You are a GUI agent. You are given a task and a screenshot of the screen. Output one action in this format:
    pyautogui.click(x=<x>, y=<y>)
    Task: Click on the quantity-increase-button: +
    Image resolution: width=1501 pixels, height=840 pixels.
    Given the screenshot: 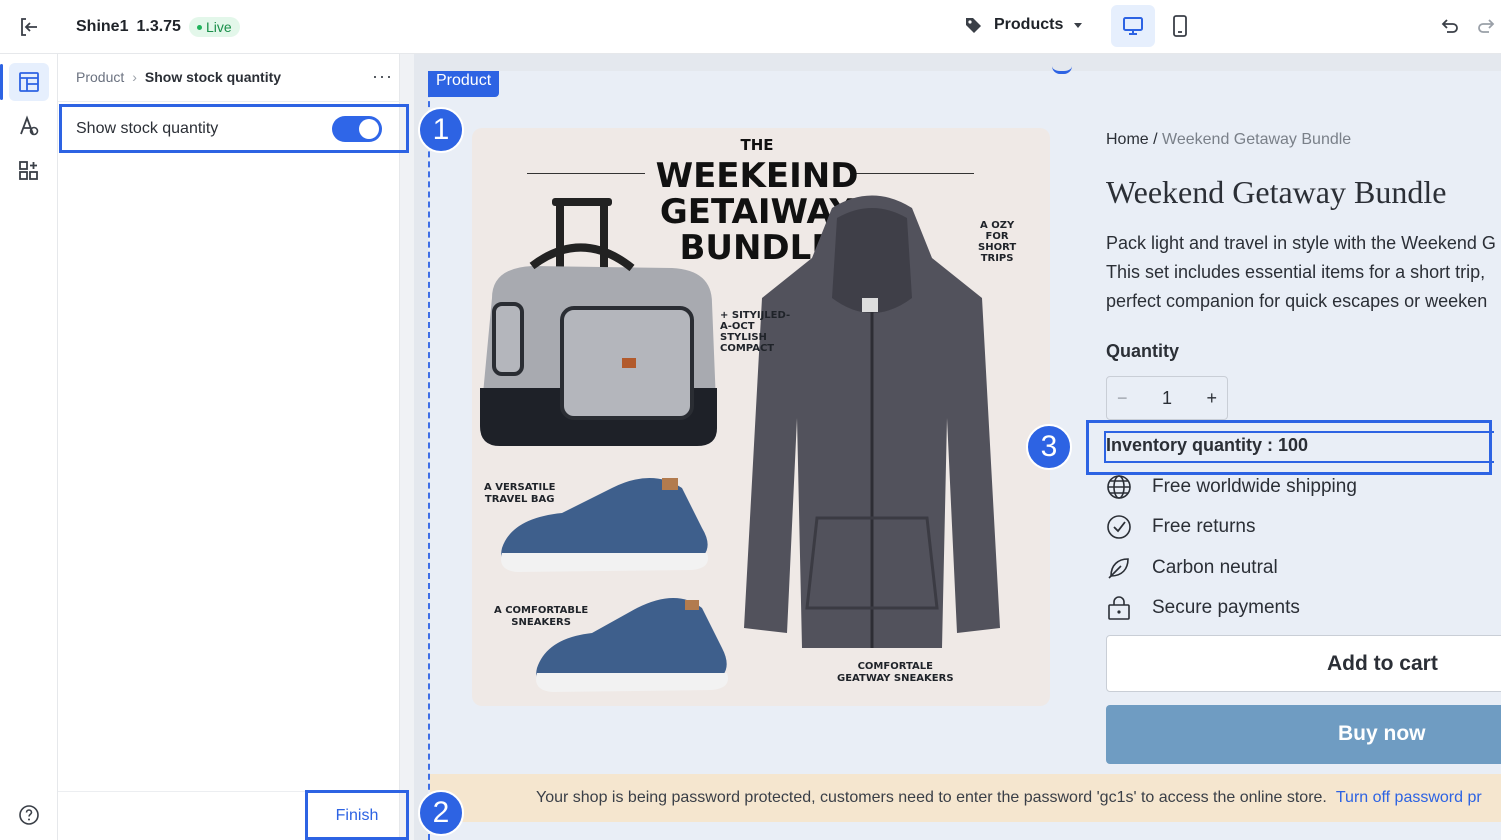 What is the action you would take?
    pyautogui.click(x=1211, y=398)
    